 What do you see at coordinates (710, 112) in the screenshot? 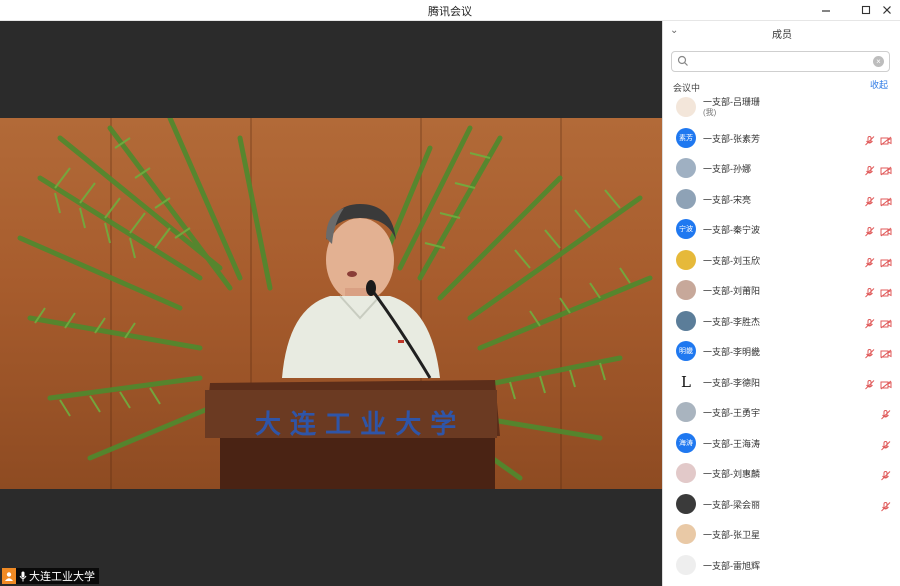
I see `member-self-tag: (我)` at bounding box center [710, 112].